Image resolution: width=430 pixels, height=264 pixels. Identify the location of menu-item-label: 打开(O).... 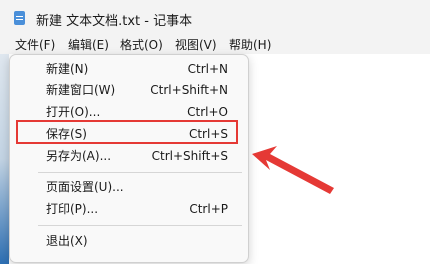
(73, 112).